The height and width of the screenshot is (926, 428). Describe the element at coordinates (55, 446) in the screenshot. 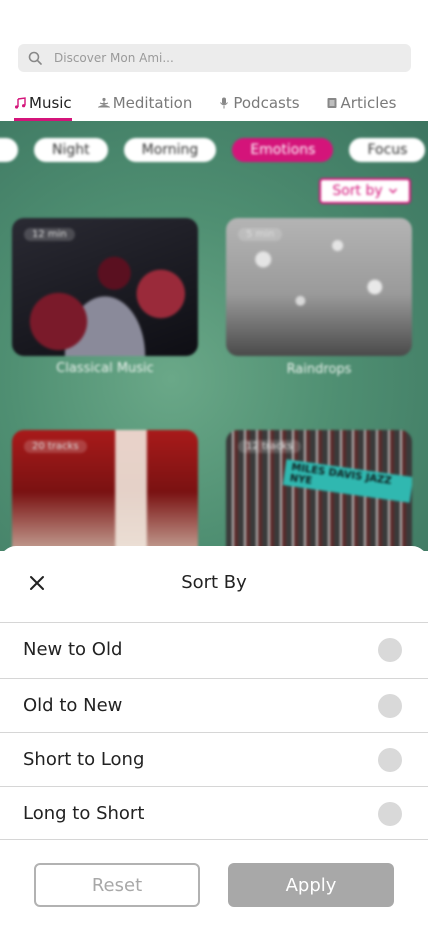

I see `track-count-badge: 20 tracks` at that location.